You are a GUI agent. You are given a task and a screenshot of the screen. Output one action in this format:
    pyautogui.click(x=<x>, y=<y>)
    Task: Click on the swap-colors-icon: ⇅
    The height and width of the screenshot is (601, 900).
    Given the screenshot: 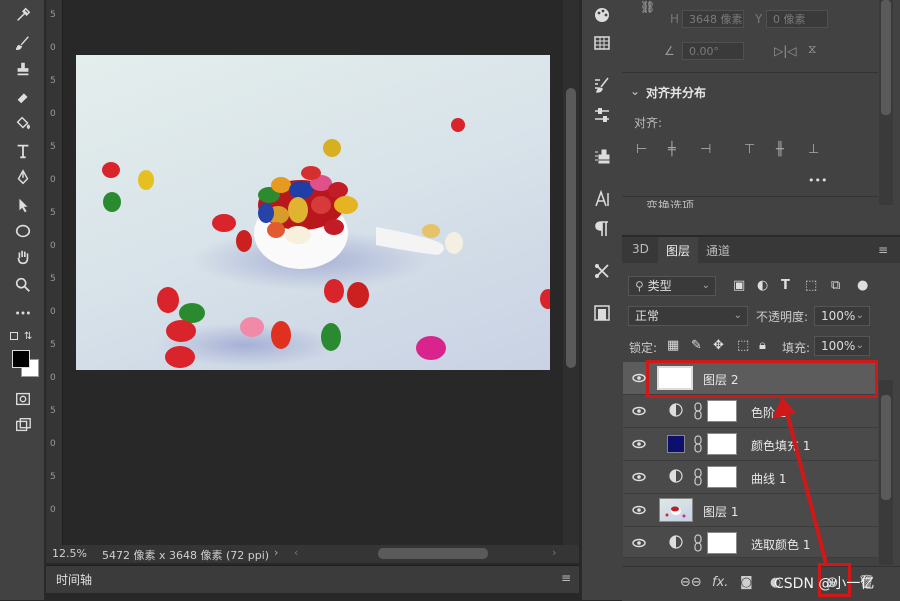 What is the action you would take?
    pyautogui.click(x=23, y=338)
    